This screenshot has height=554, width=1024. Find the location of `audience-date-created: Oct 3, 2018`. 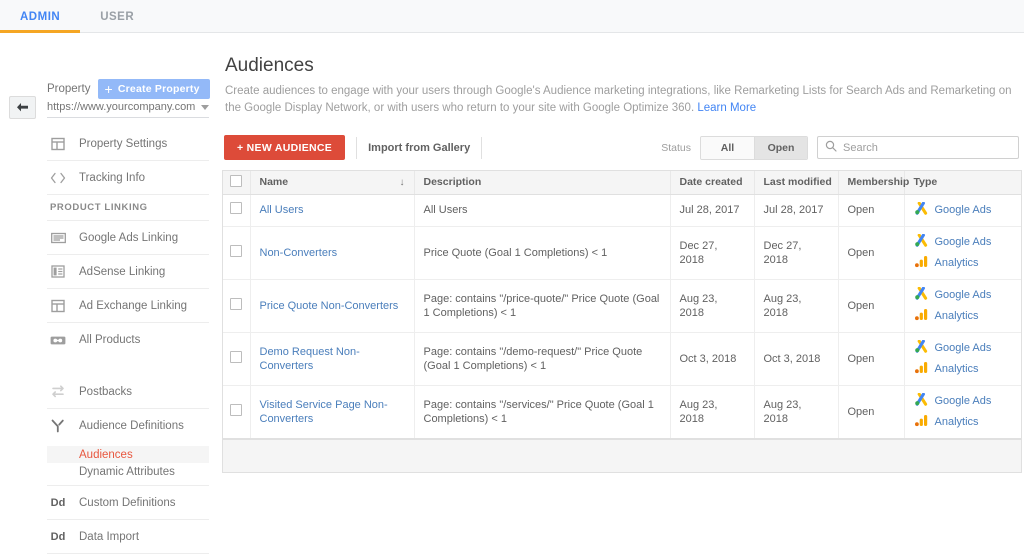

audience-date-created: Oct 3, 2018 is located at coordinates (712, 359).